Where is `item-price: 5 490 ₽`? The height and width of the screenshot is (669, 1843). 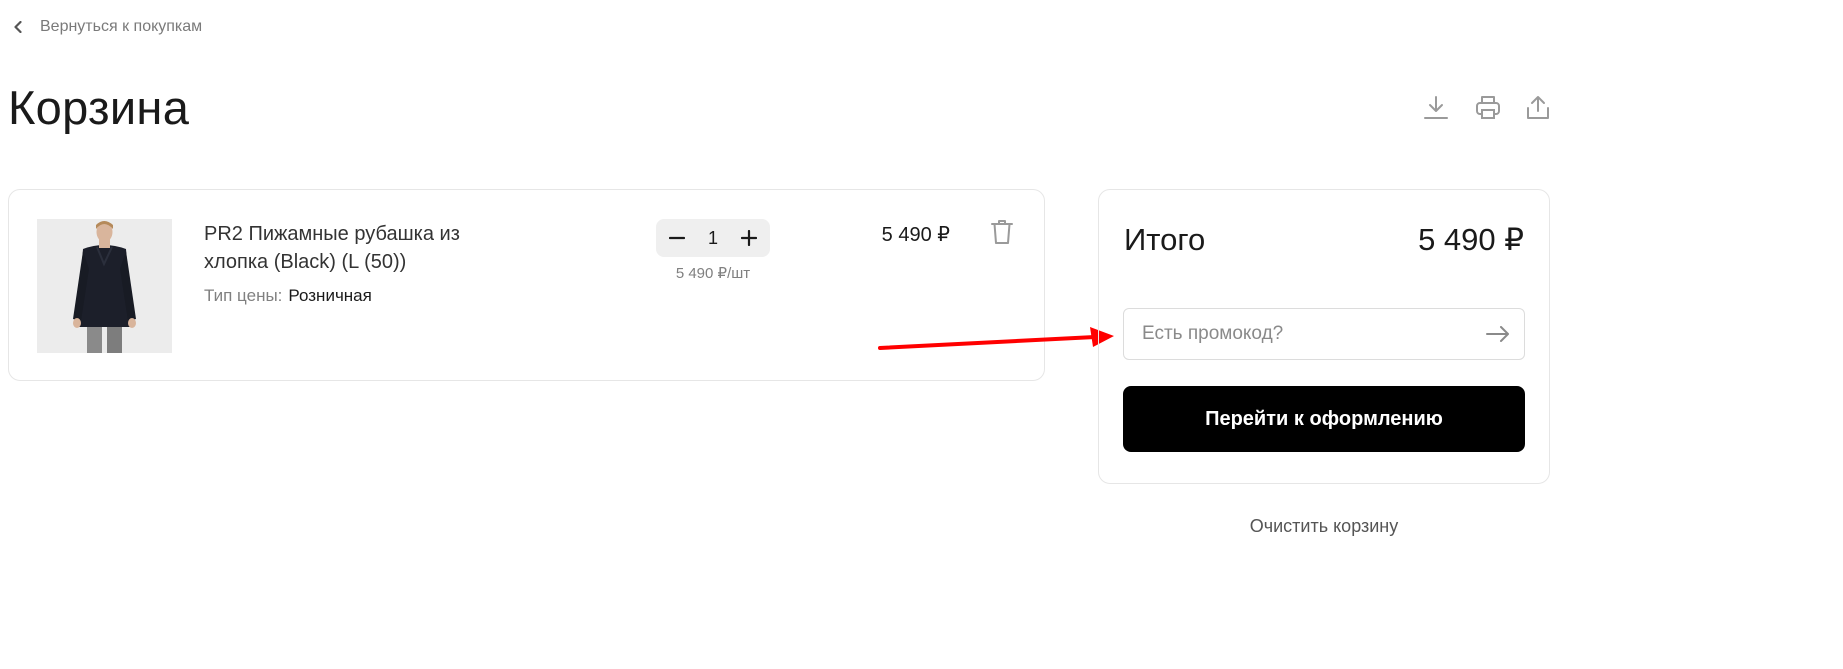
item-price: 5 490 ₽ is located at coordinates (915, 235).